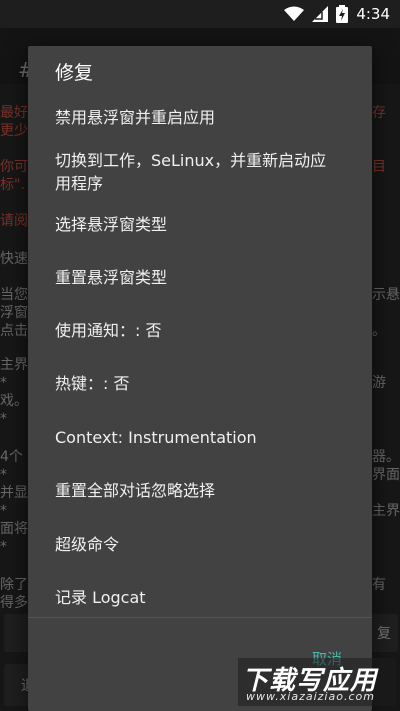  What do you see at coordinates (205, 224) in the screenshot?
I see `menu-item-select-float-type: 选择悬浮窗类型` at bounding box center [205, 224].